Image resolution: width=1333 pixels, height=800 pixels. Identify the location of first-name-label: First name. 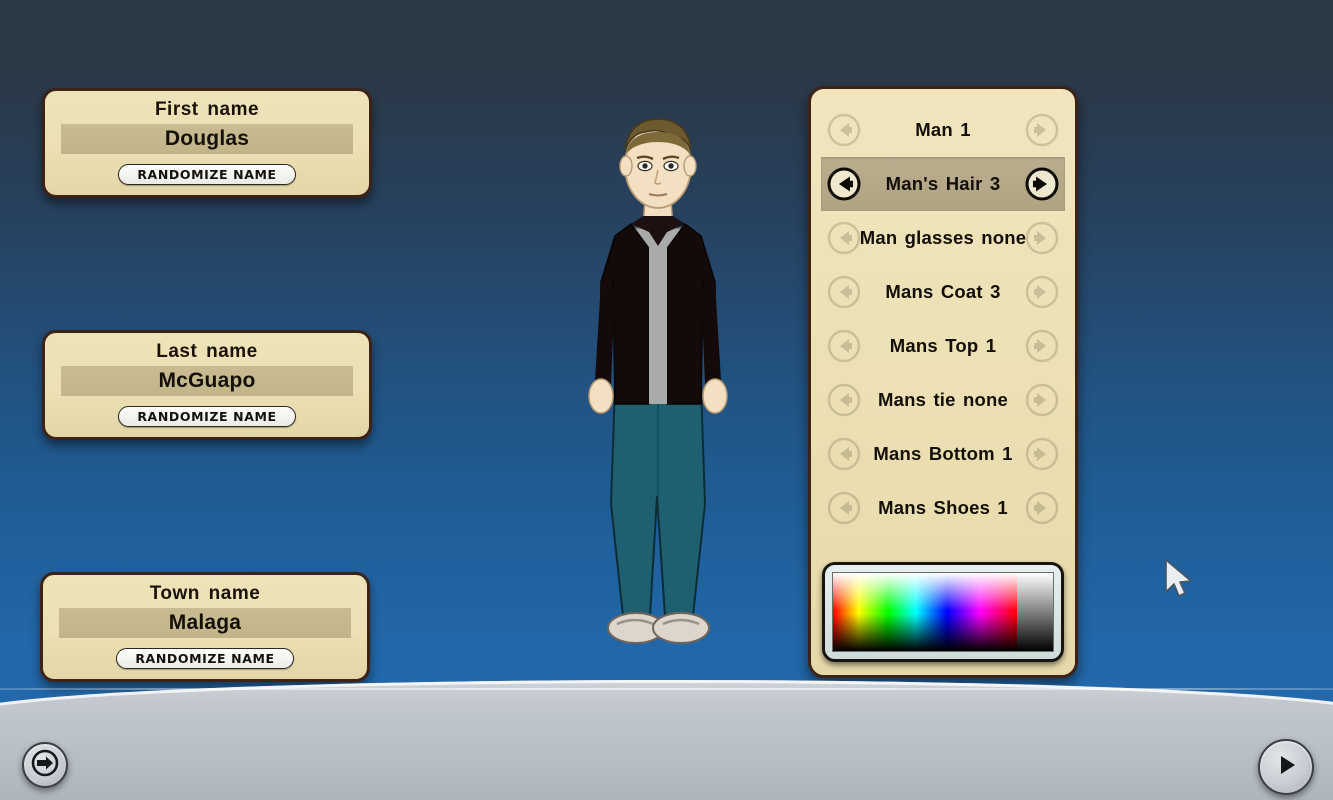
(207, 109).